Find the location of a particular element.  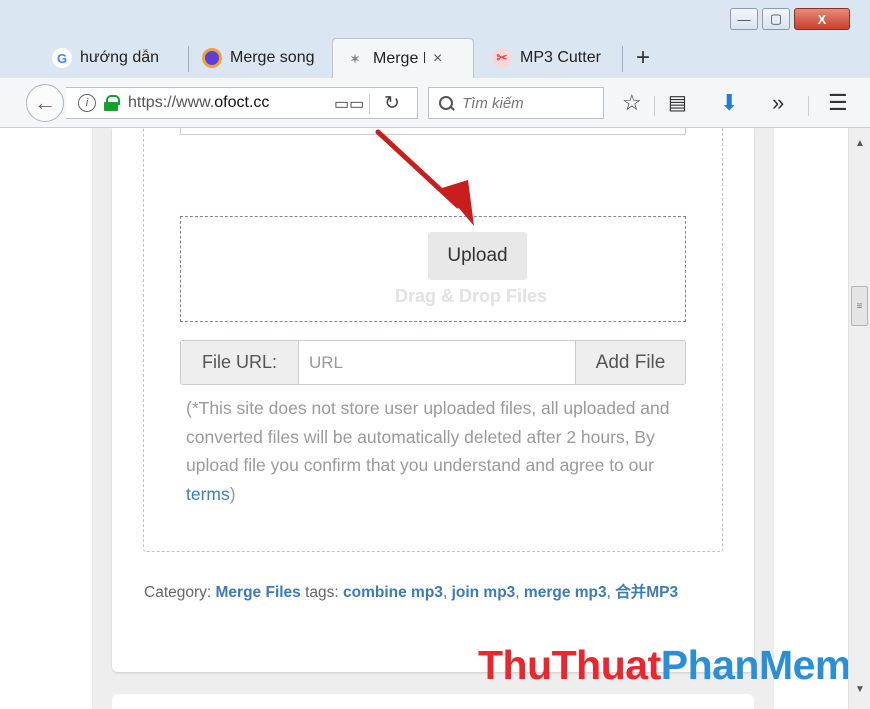

close-icon: X is located at coordinates (822, 19).